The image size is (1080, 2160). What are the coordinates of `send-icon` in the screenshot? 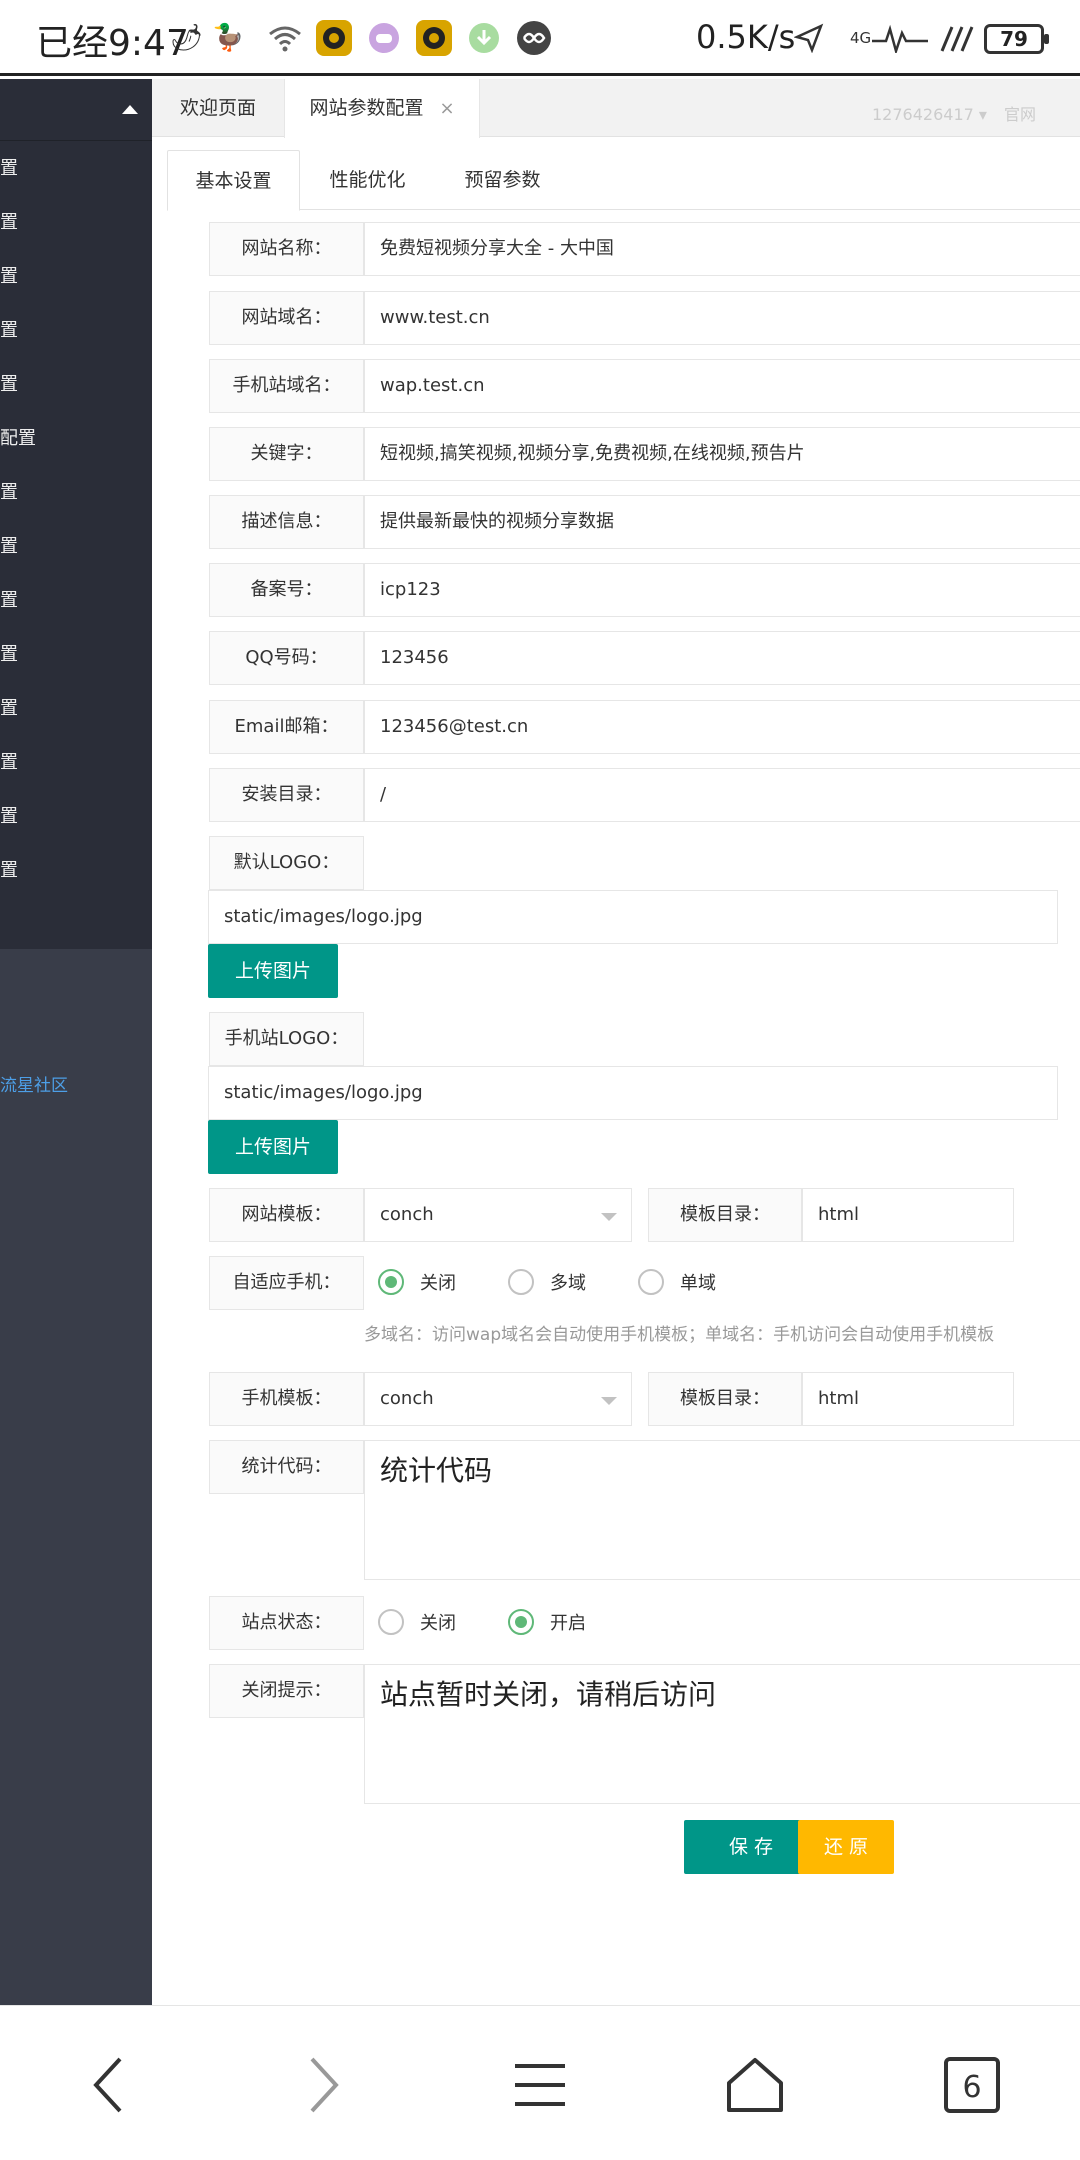 It's located at (809, 38).